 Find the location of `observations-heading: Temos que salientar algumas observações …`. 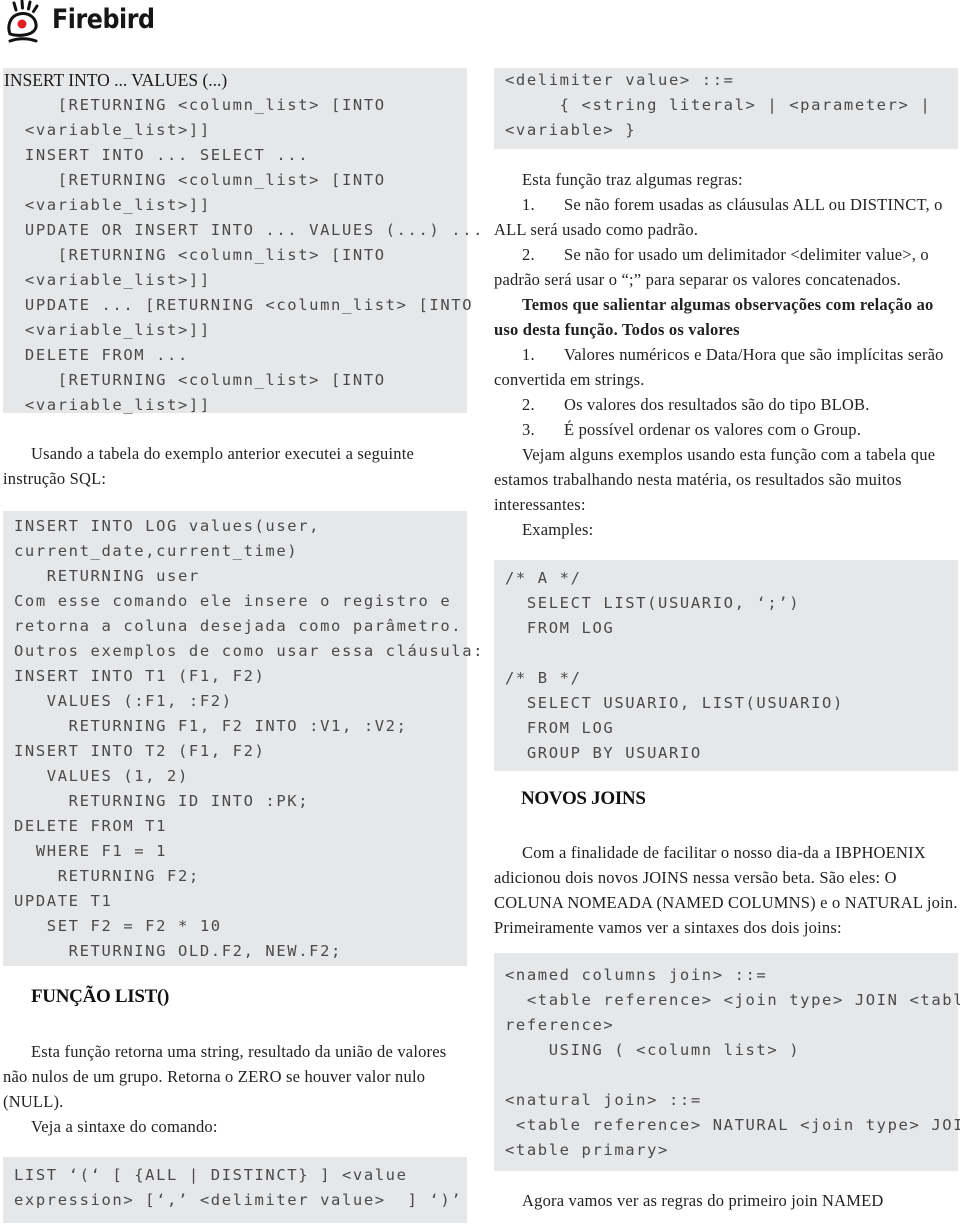

observations-heading: Temos que salientar algumas observações … is located at coordinates (714, 317).